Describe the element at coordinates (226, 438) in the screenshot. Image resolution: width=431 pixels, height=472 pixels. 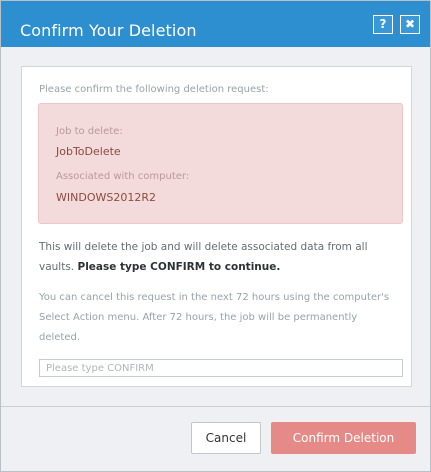
I see `cancel-button: Cancel` at that location.